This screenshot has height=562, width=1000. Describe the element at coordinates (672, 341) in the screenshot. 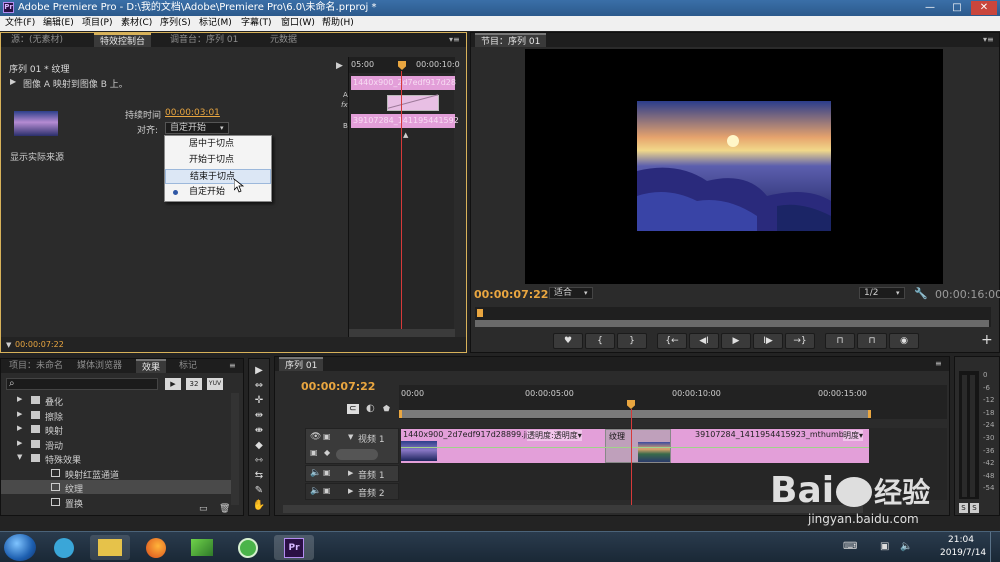

I see `go-to-in-button: {←` at that location.